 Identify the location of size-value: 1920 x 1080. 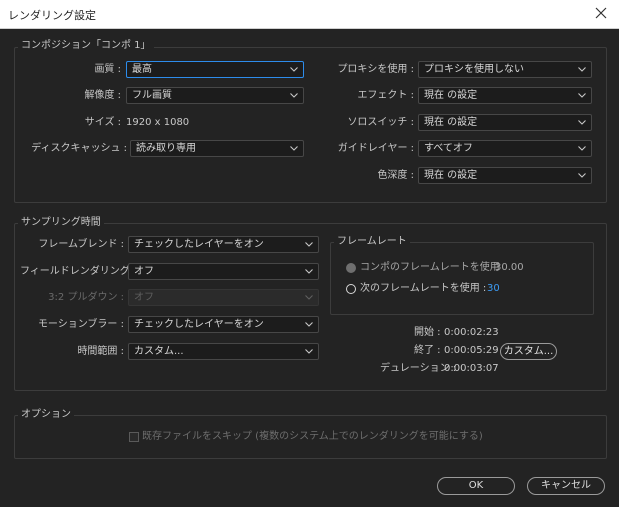
(158, 122).